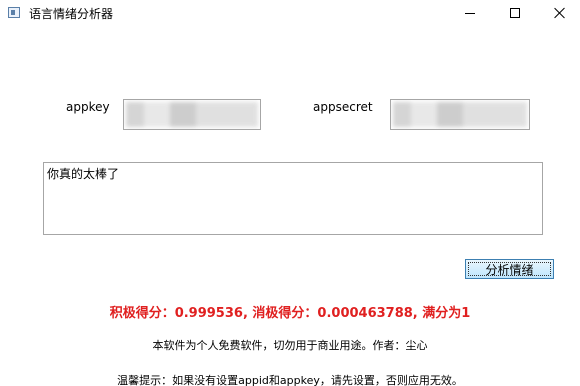  I want to click on score-result: 积极得分：0.999536, 消极得分：0.000463788, 满分为1, so click(290, 313).